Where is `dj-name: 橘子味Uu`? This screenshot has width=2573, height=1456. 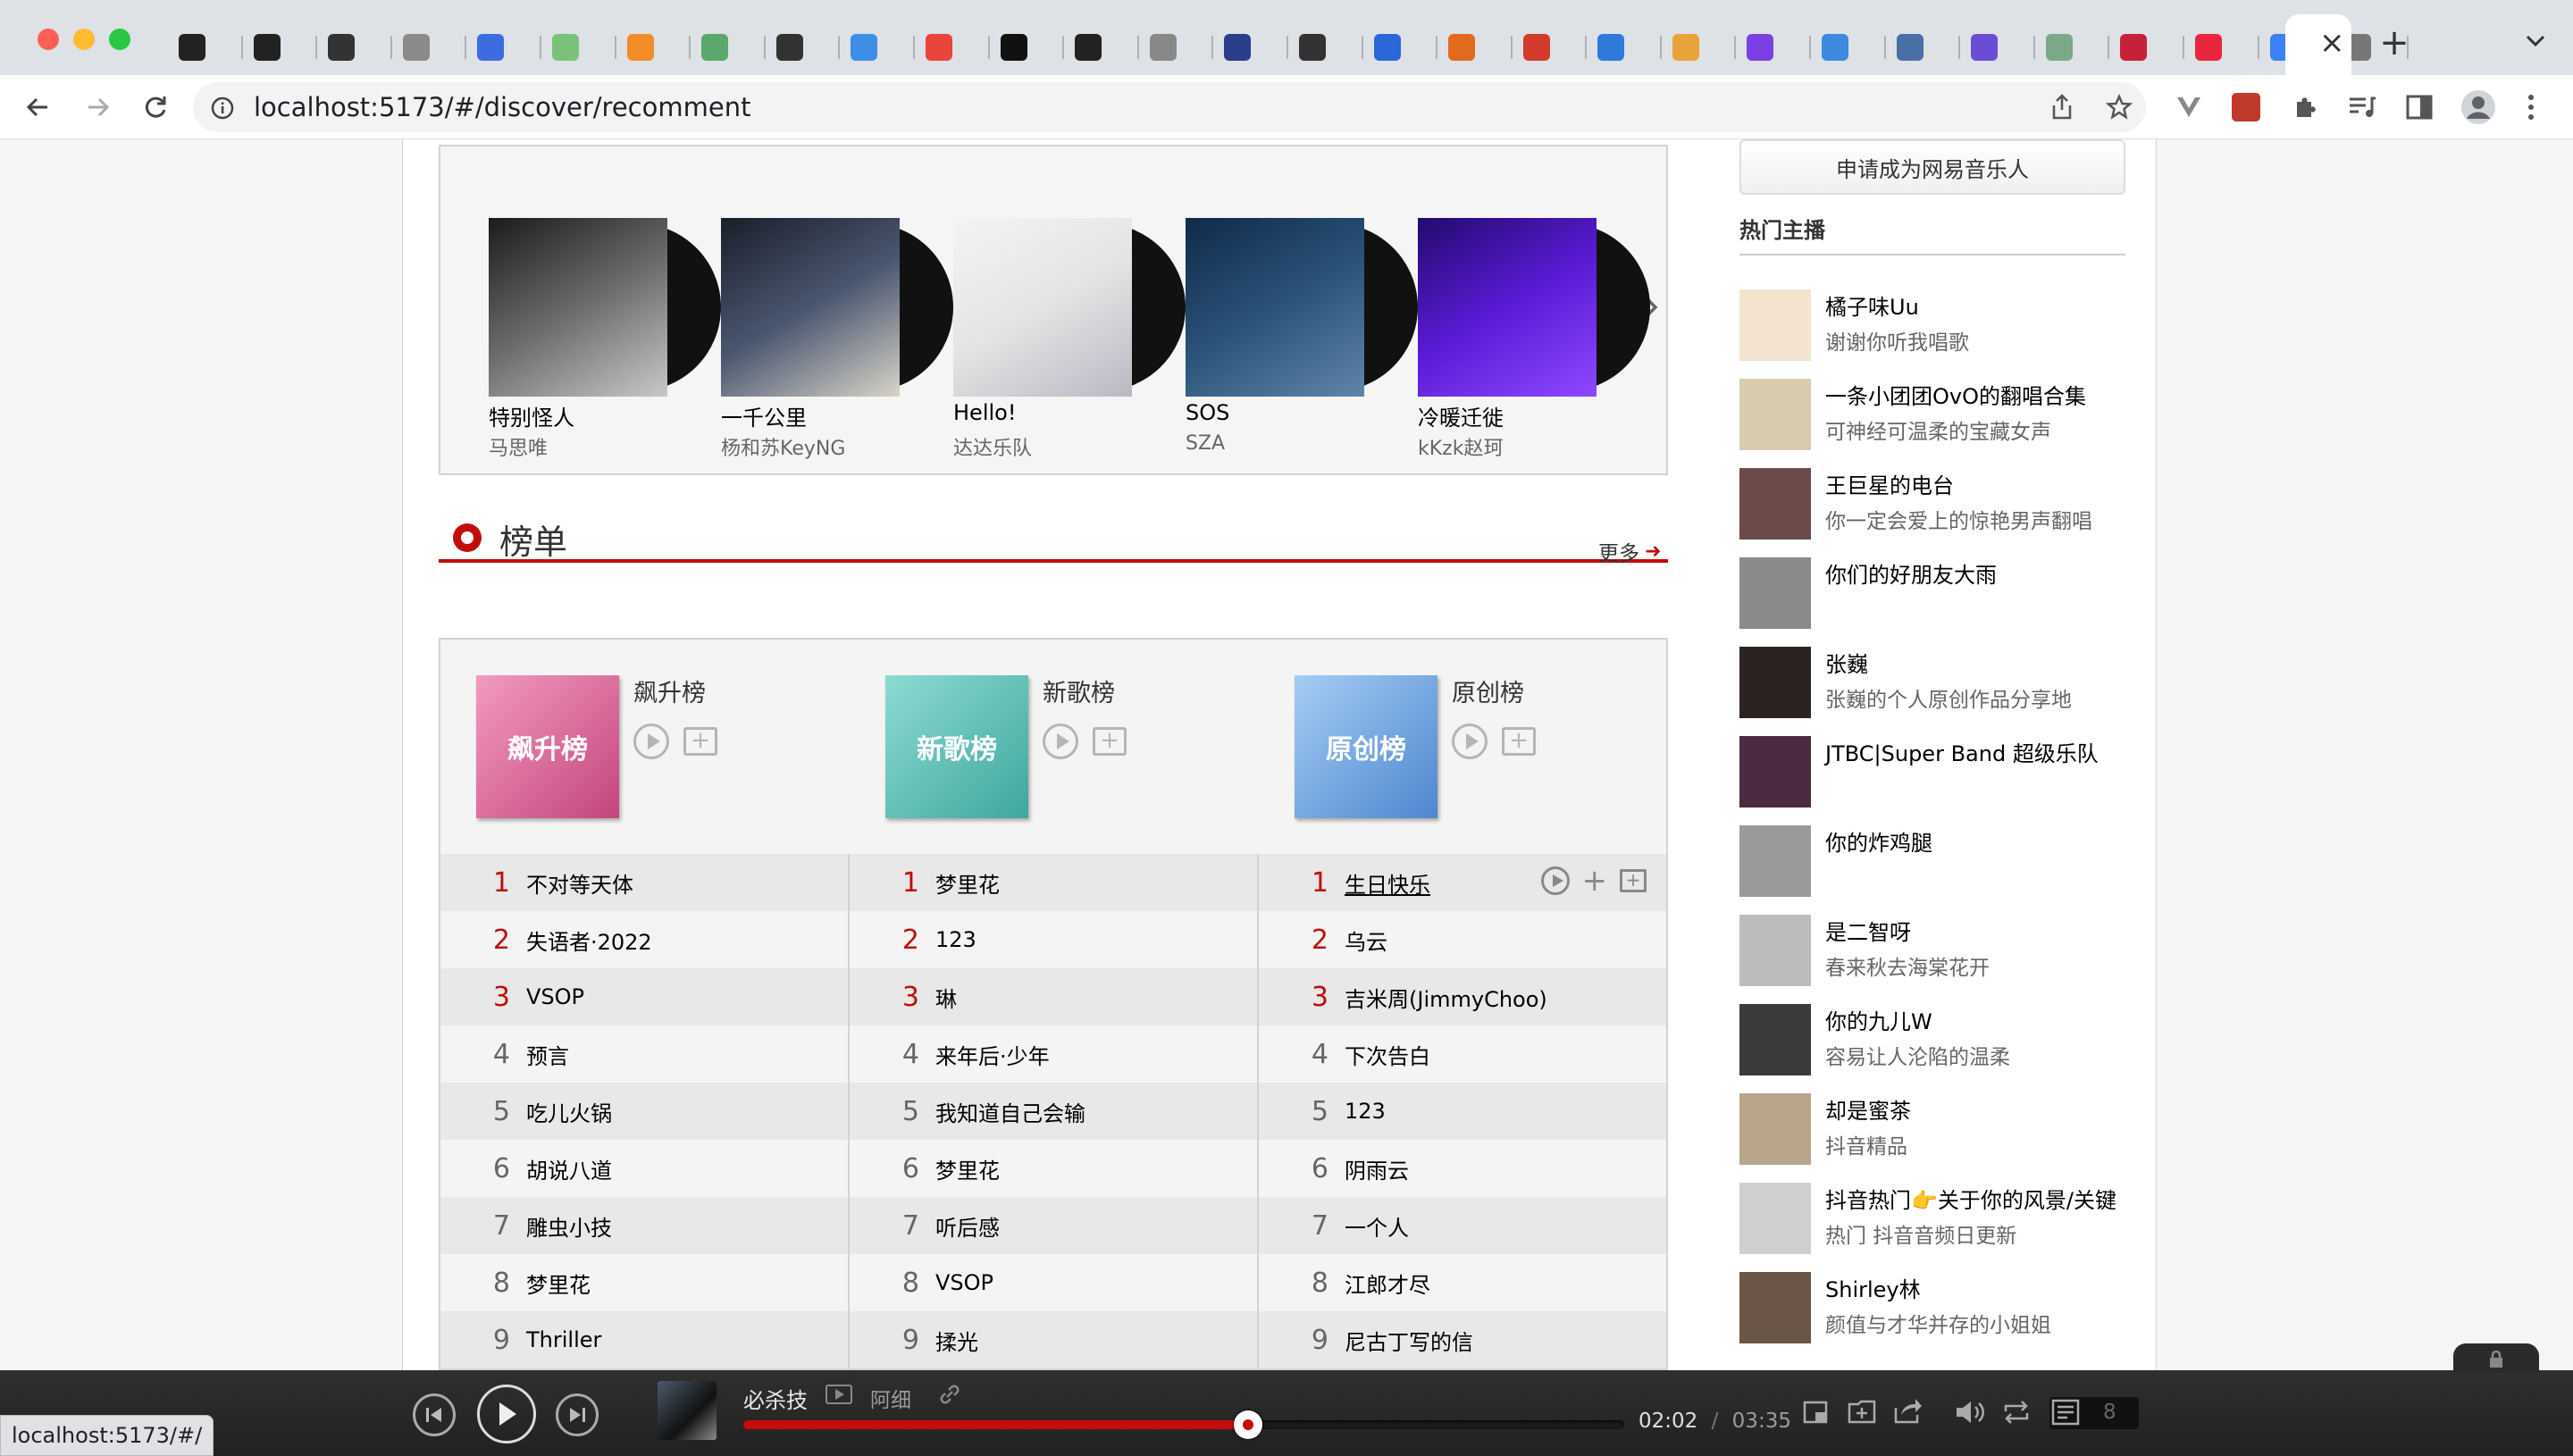
dj-name: 橘子味Uu is located at coordinates (1872, 305).